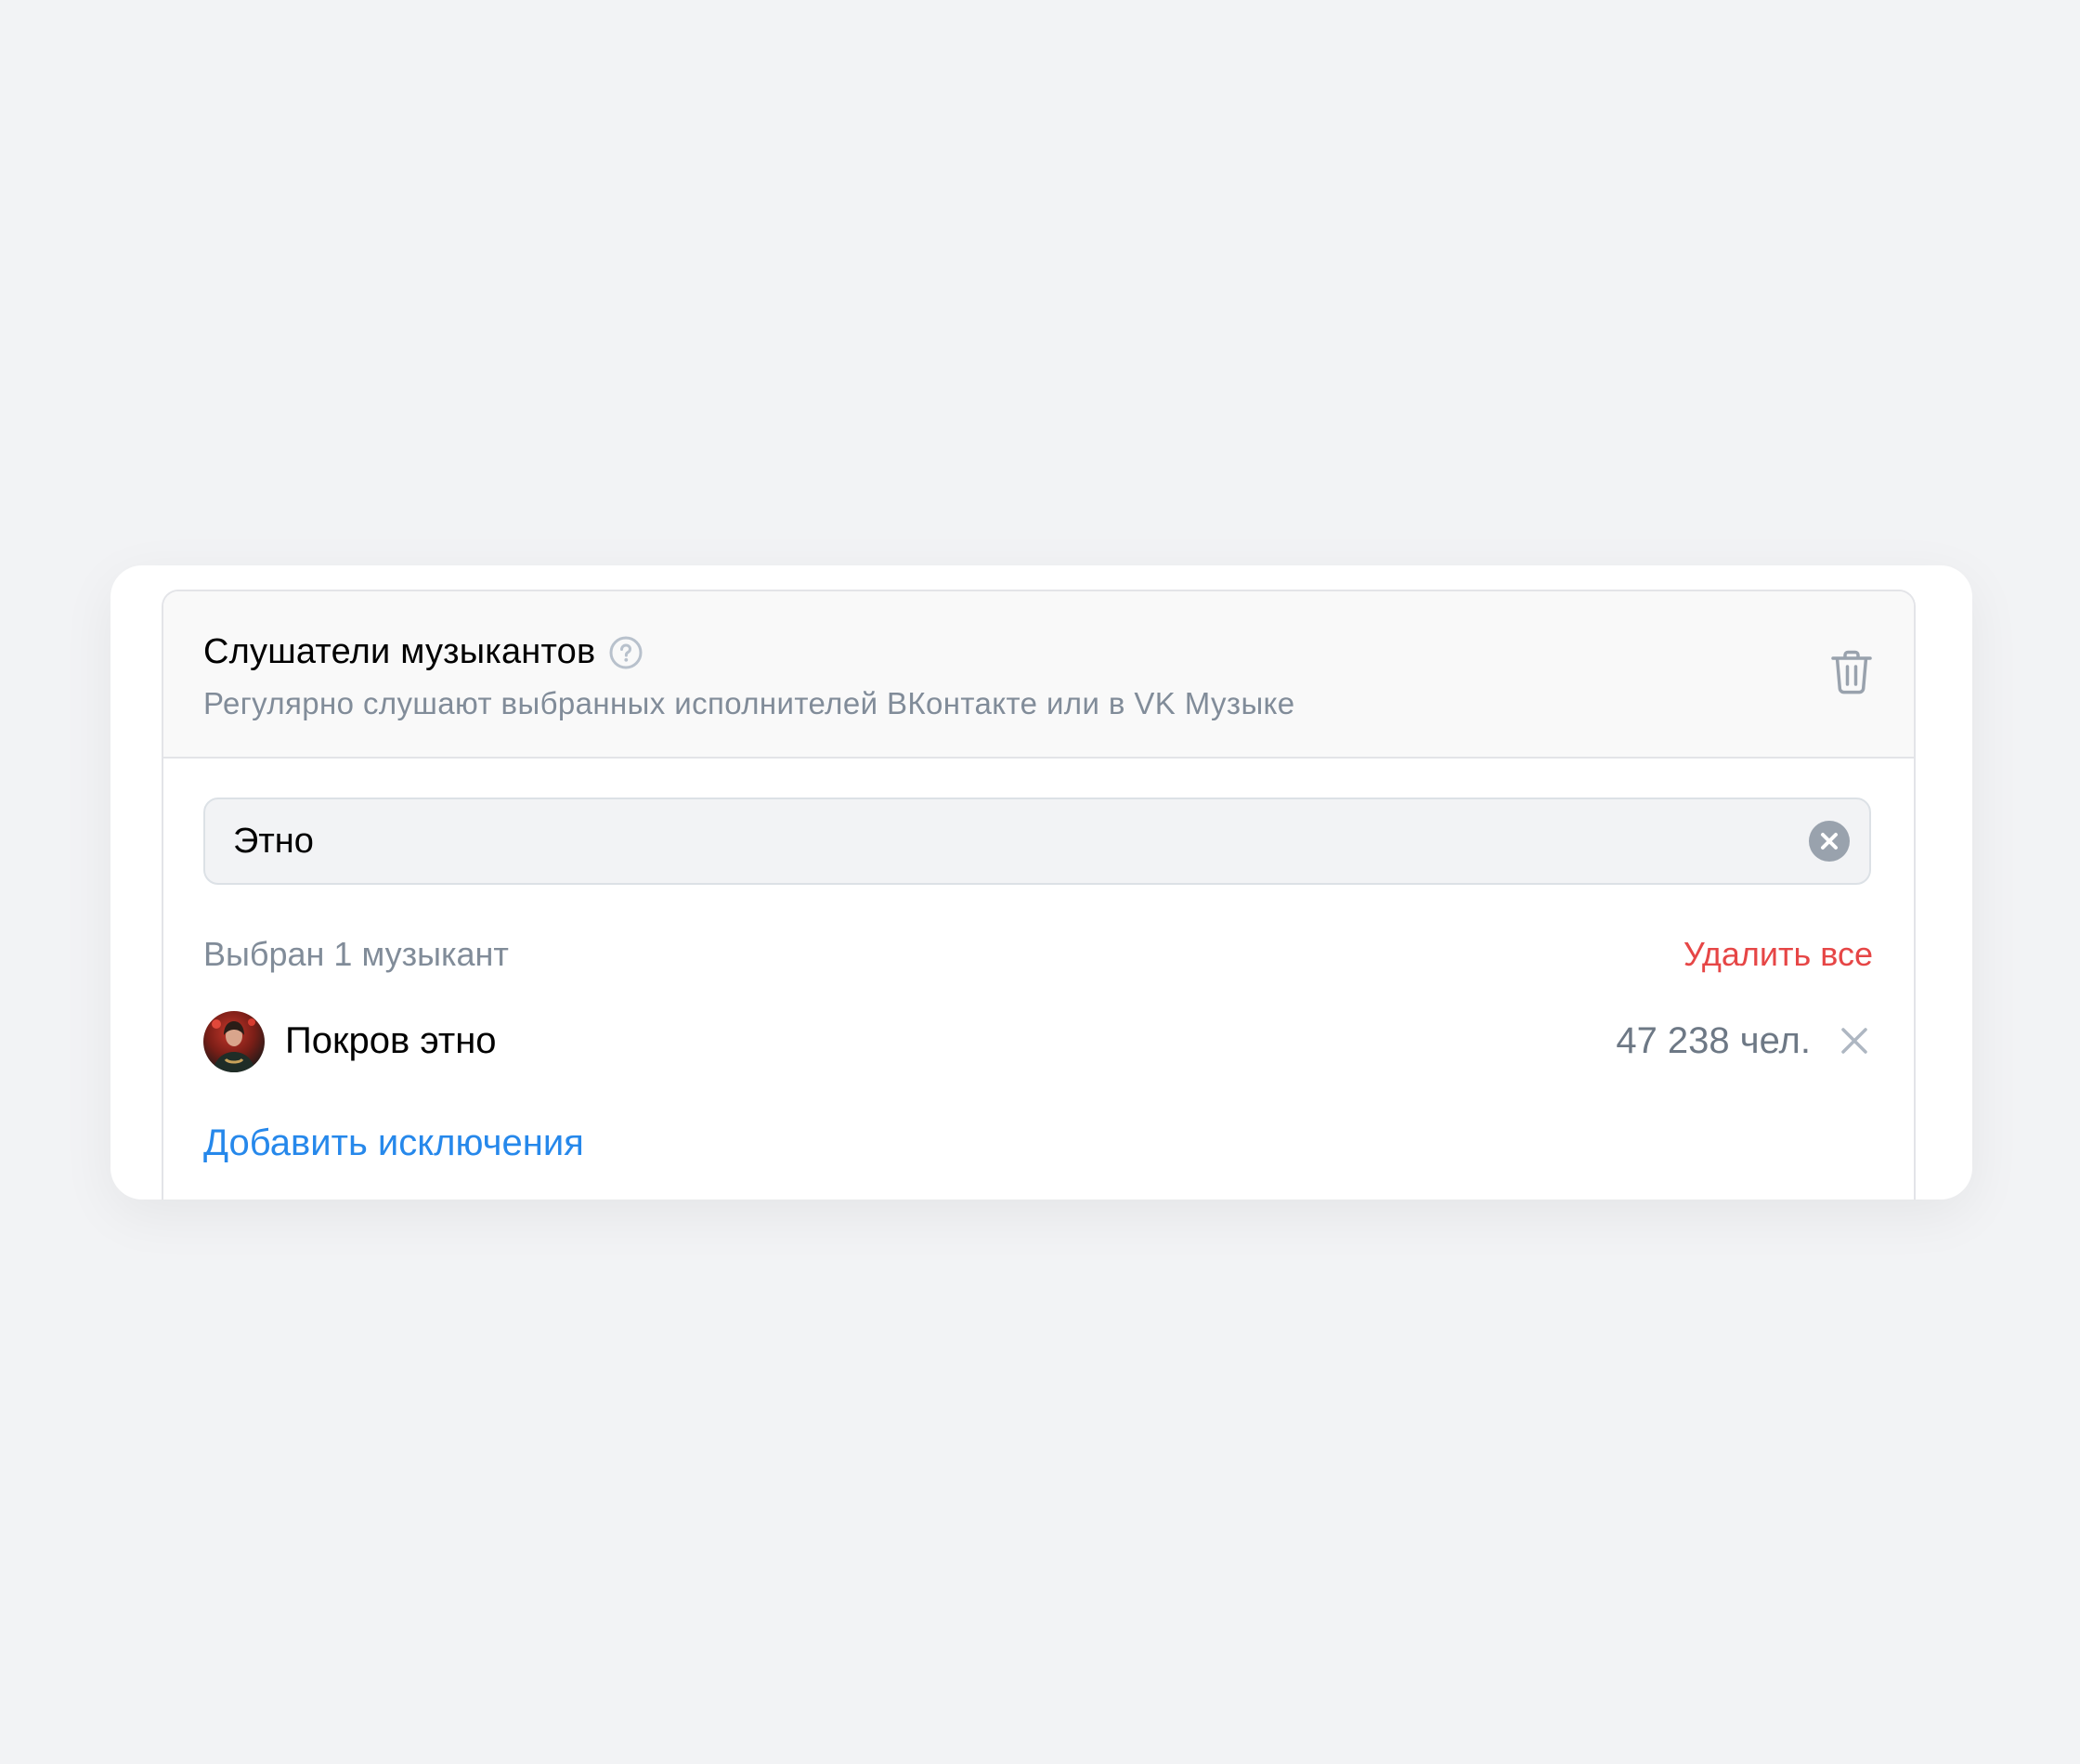  What do you see at coordinates (1037, 1041) in the screenshot?
I see `musician-list-item: Покров этно 47 238 чел.` at bounding box center [1037, 1041].